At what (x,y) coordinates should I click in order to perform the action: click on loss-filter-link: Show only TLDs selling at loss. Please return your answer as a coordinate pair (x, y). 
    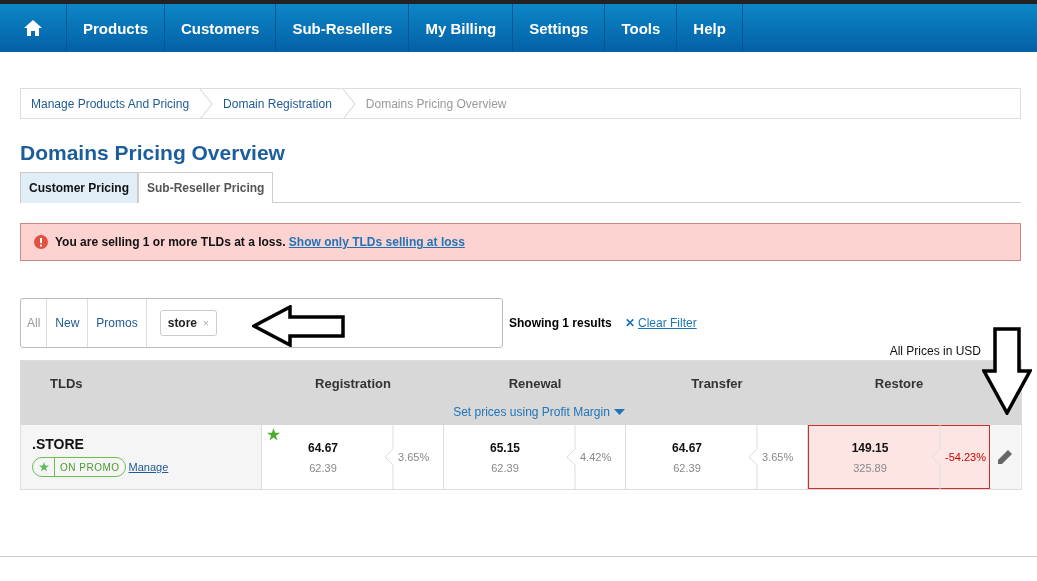
    Looking at the image, I should click on (376, 242).